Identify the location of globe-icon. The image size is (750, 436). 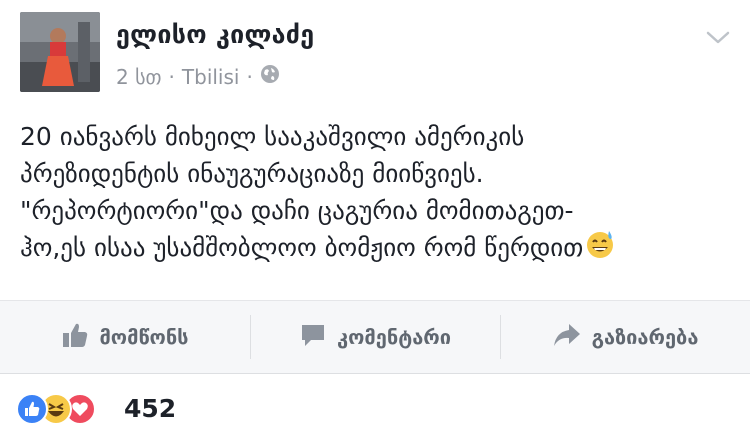
(270, 76).